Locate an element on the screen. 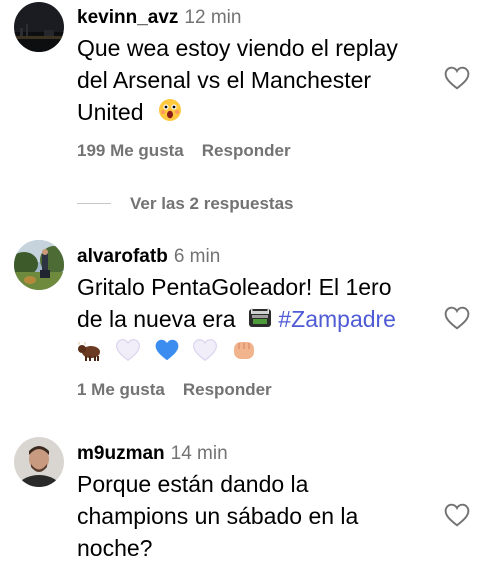  ox-emoji is located at coordinates (90, 350).